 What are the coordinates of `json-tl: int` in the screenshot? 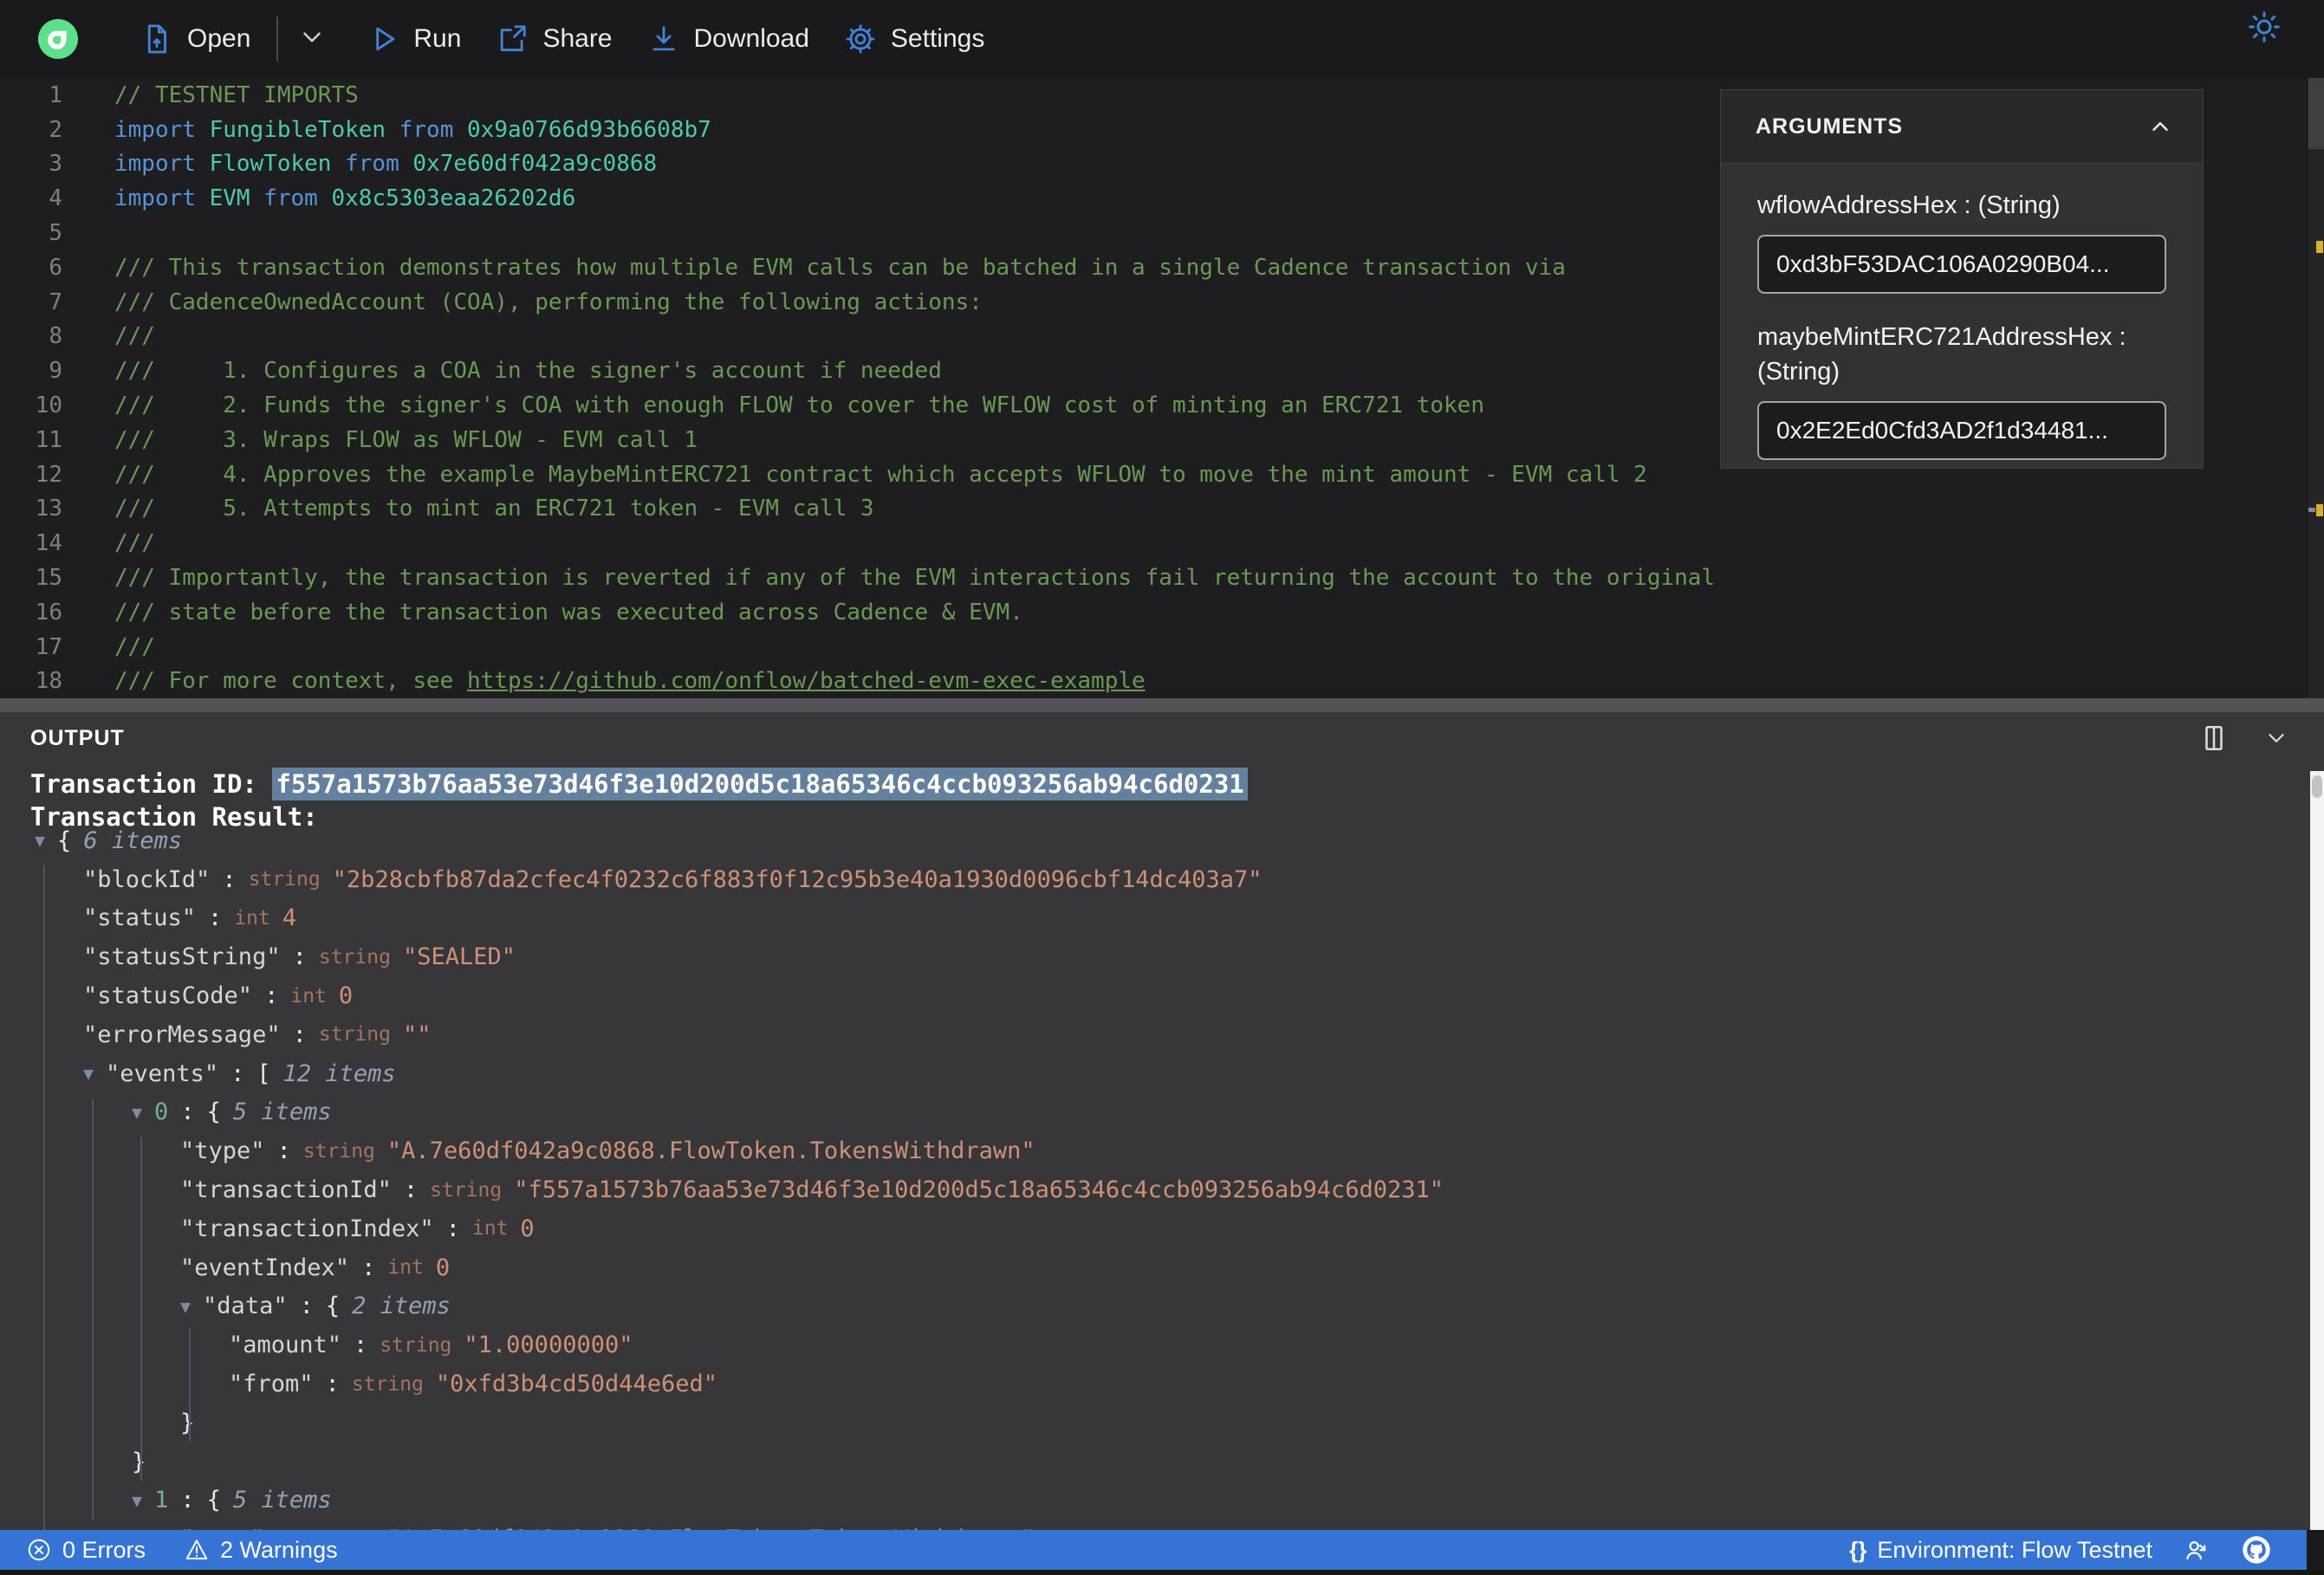 It's located at (308, 996).